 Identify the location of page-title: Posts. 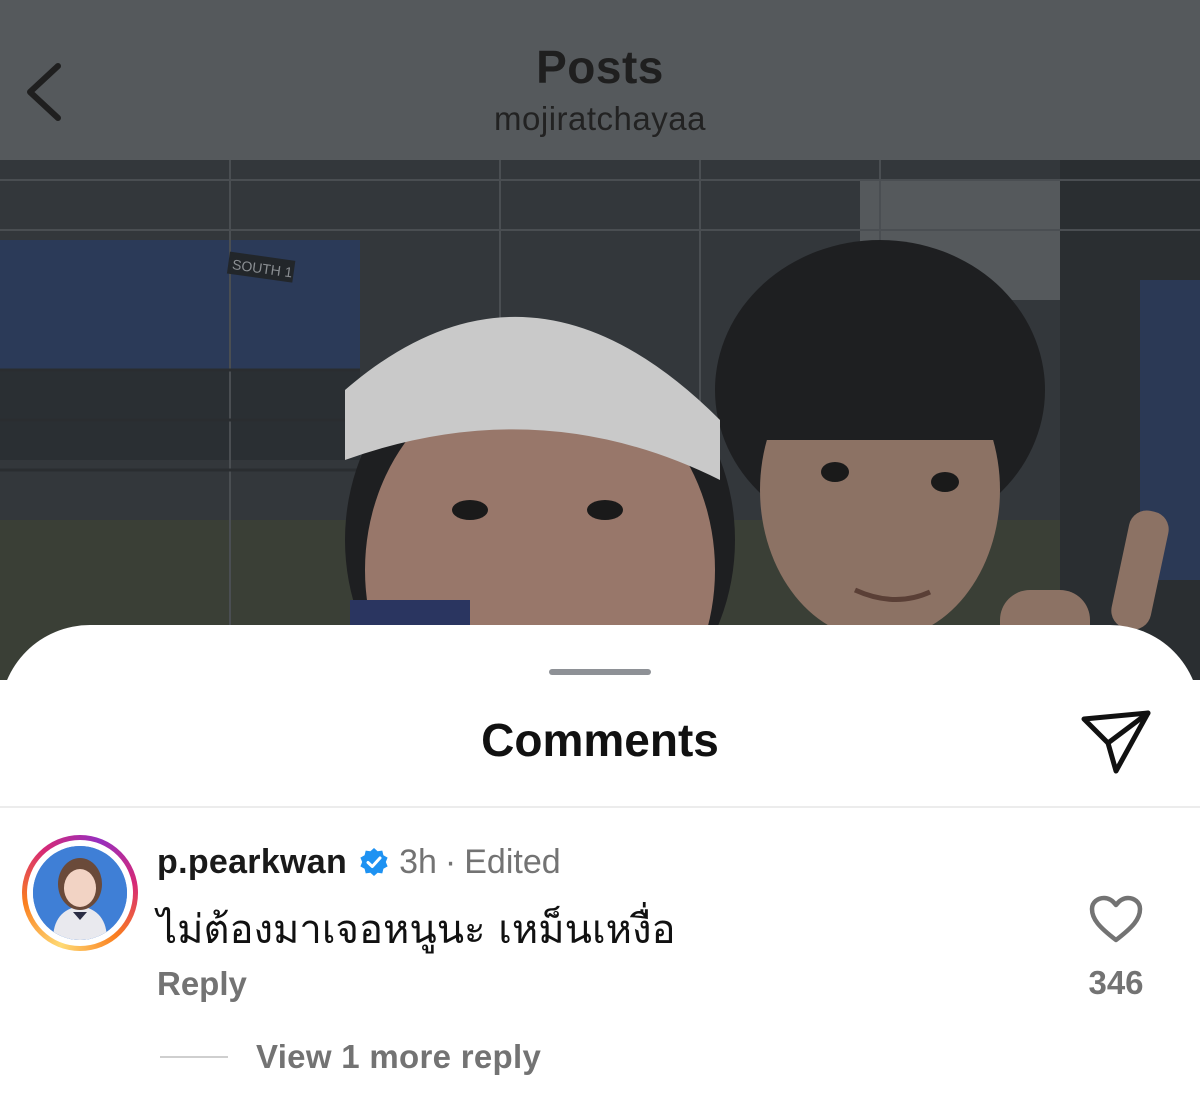
(600, 67).